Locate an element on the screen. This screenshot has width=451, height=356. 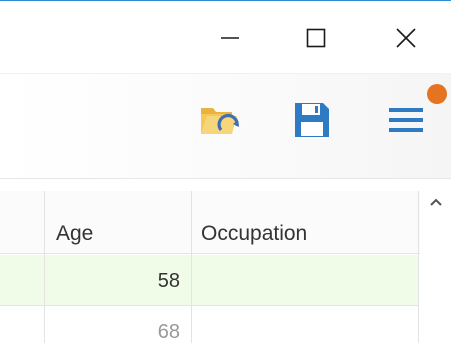
column-header-occupation: Occupation is located at coordinates (254, 234).